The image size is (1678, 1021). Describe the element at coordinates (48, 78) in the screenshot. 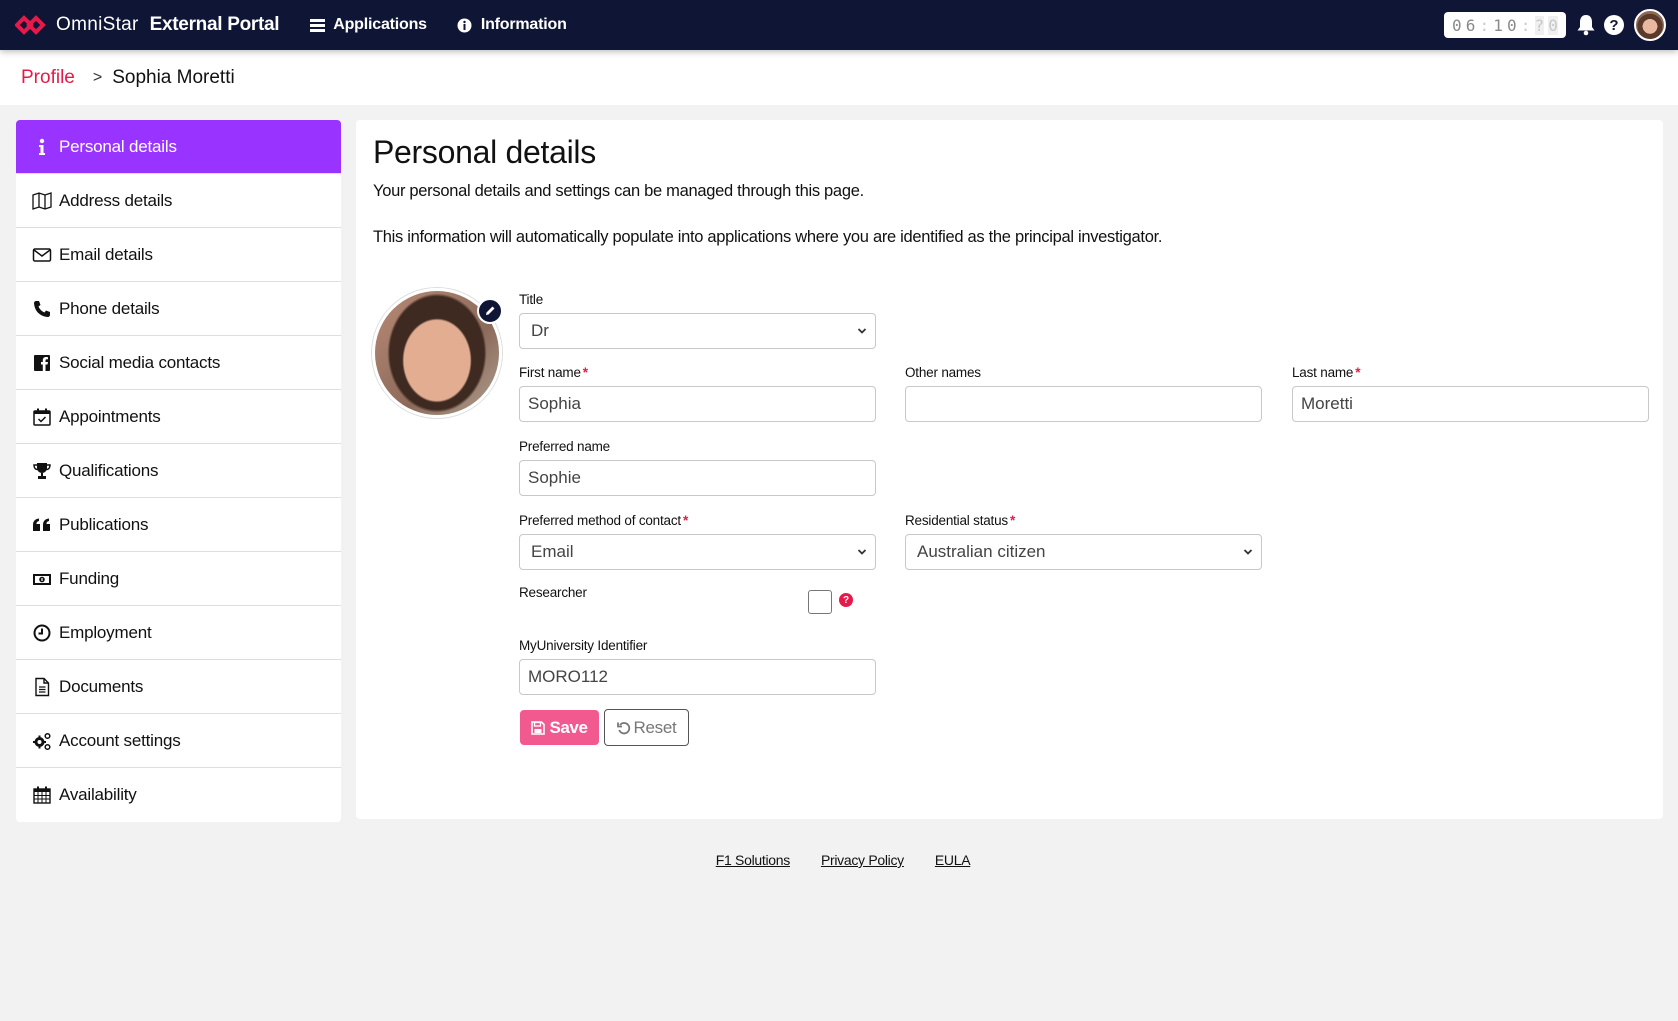

I see `breadcrumb-profile-link: Profile` at that location.